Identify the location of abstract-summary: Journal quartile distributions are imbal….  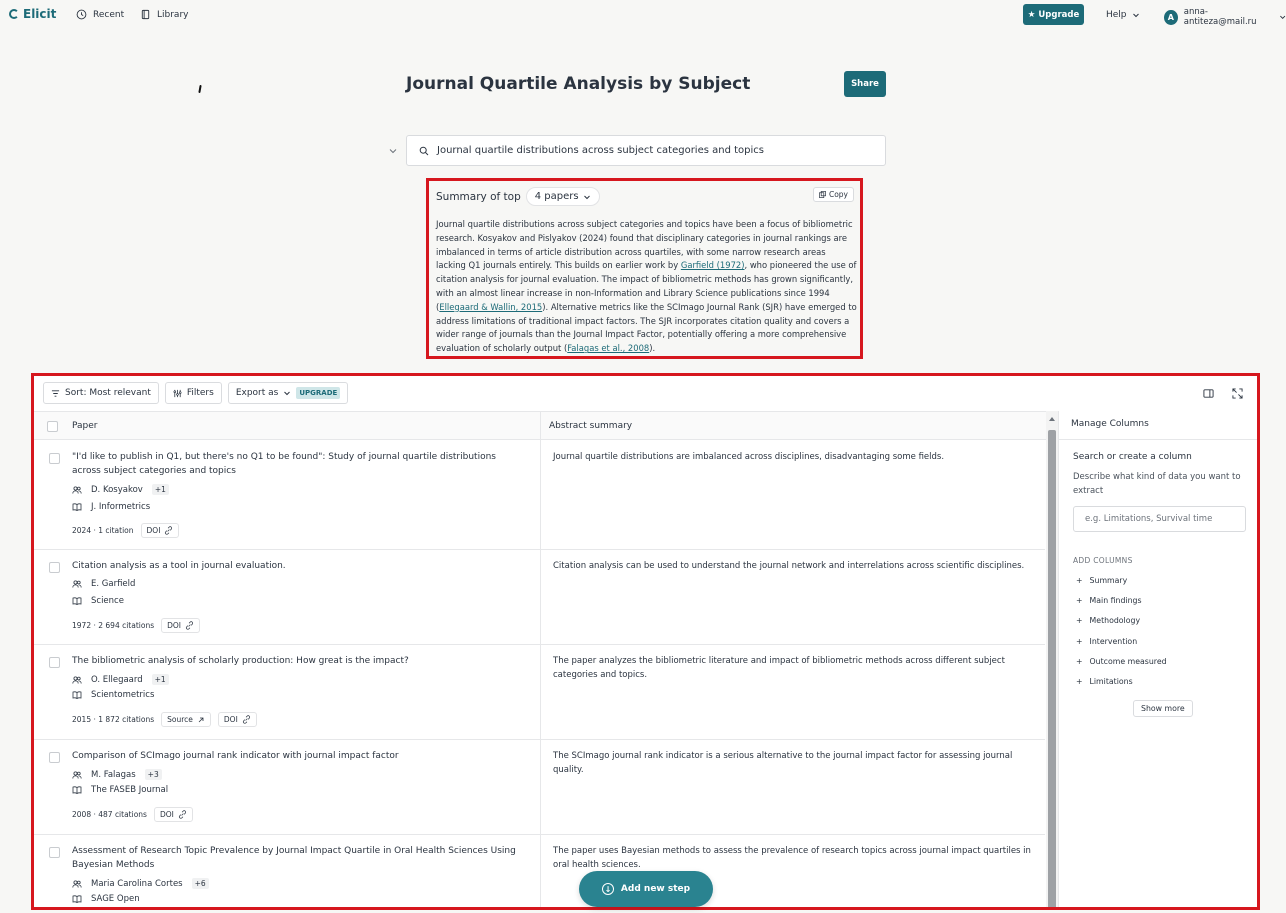
(749, 457).